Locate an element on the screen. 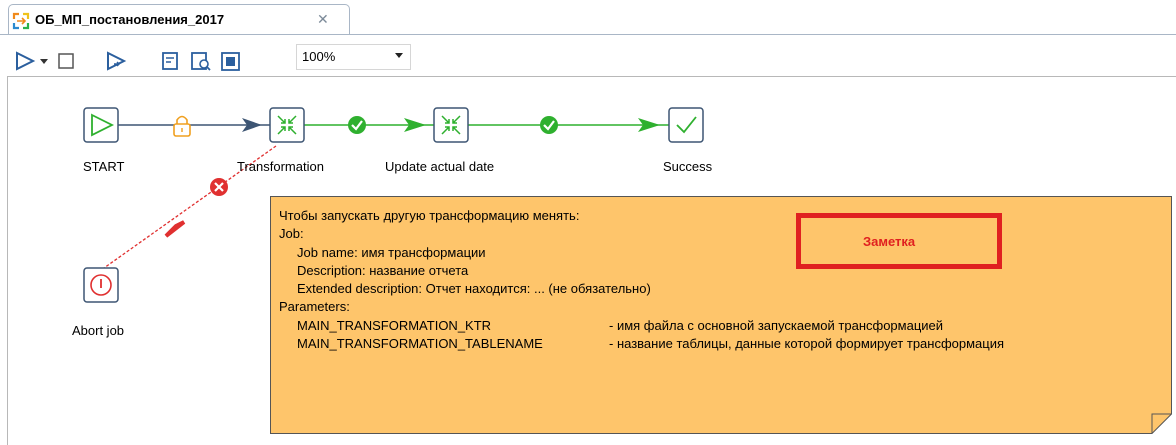 This screenshot has width=1176, height=445. transformation-node is located at coordinates (287, 125).